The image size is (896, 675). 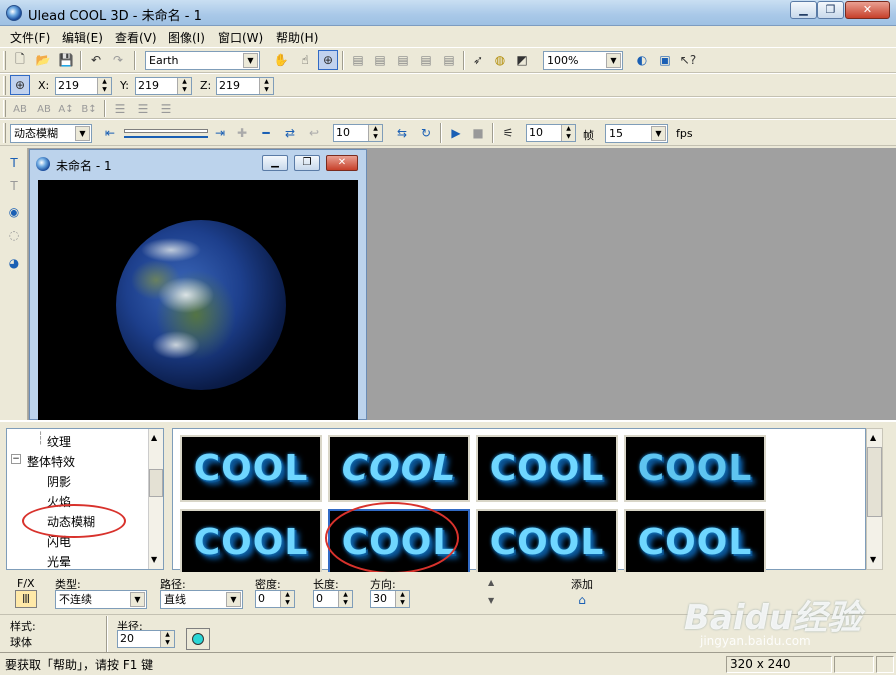 I want to click on density-spinner: ▲ ▼, so click(x=287, y=599).